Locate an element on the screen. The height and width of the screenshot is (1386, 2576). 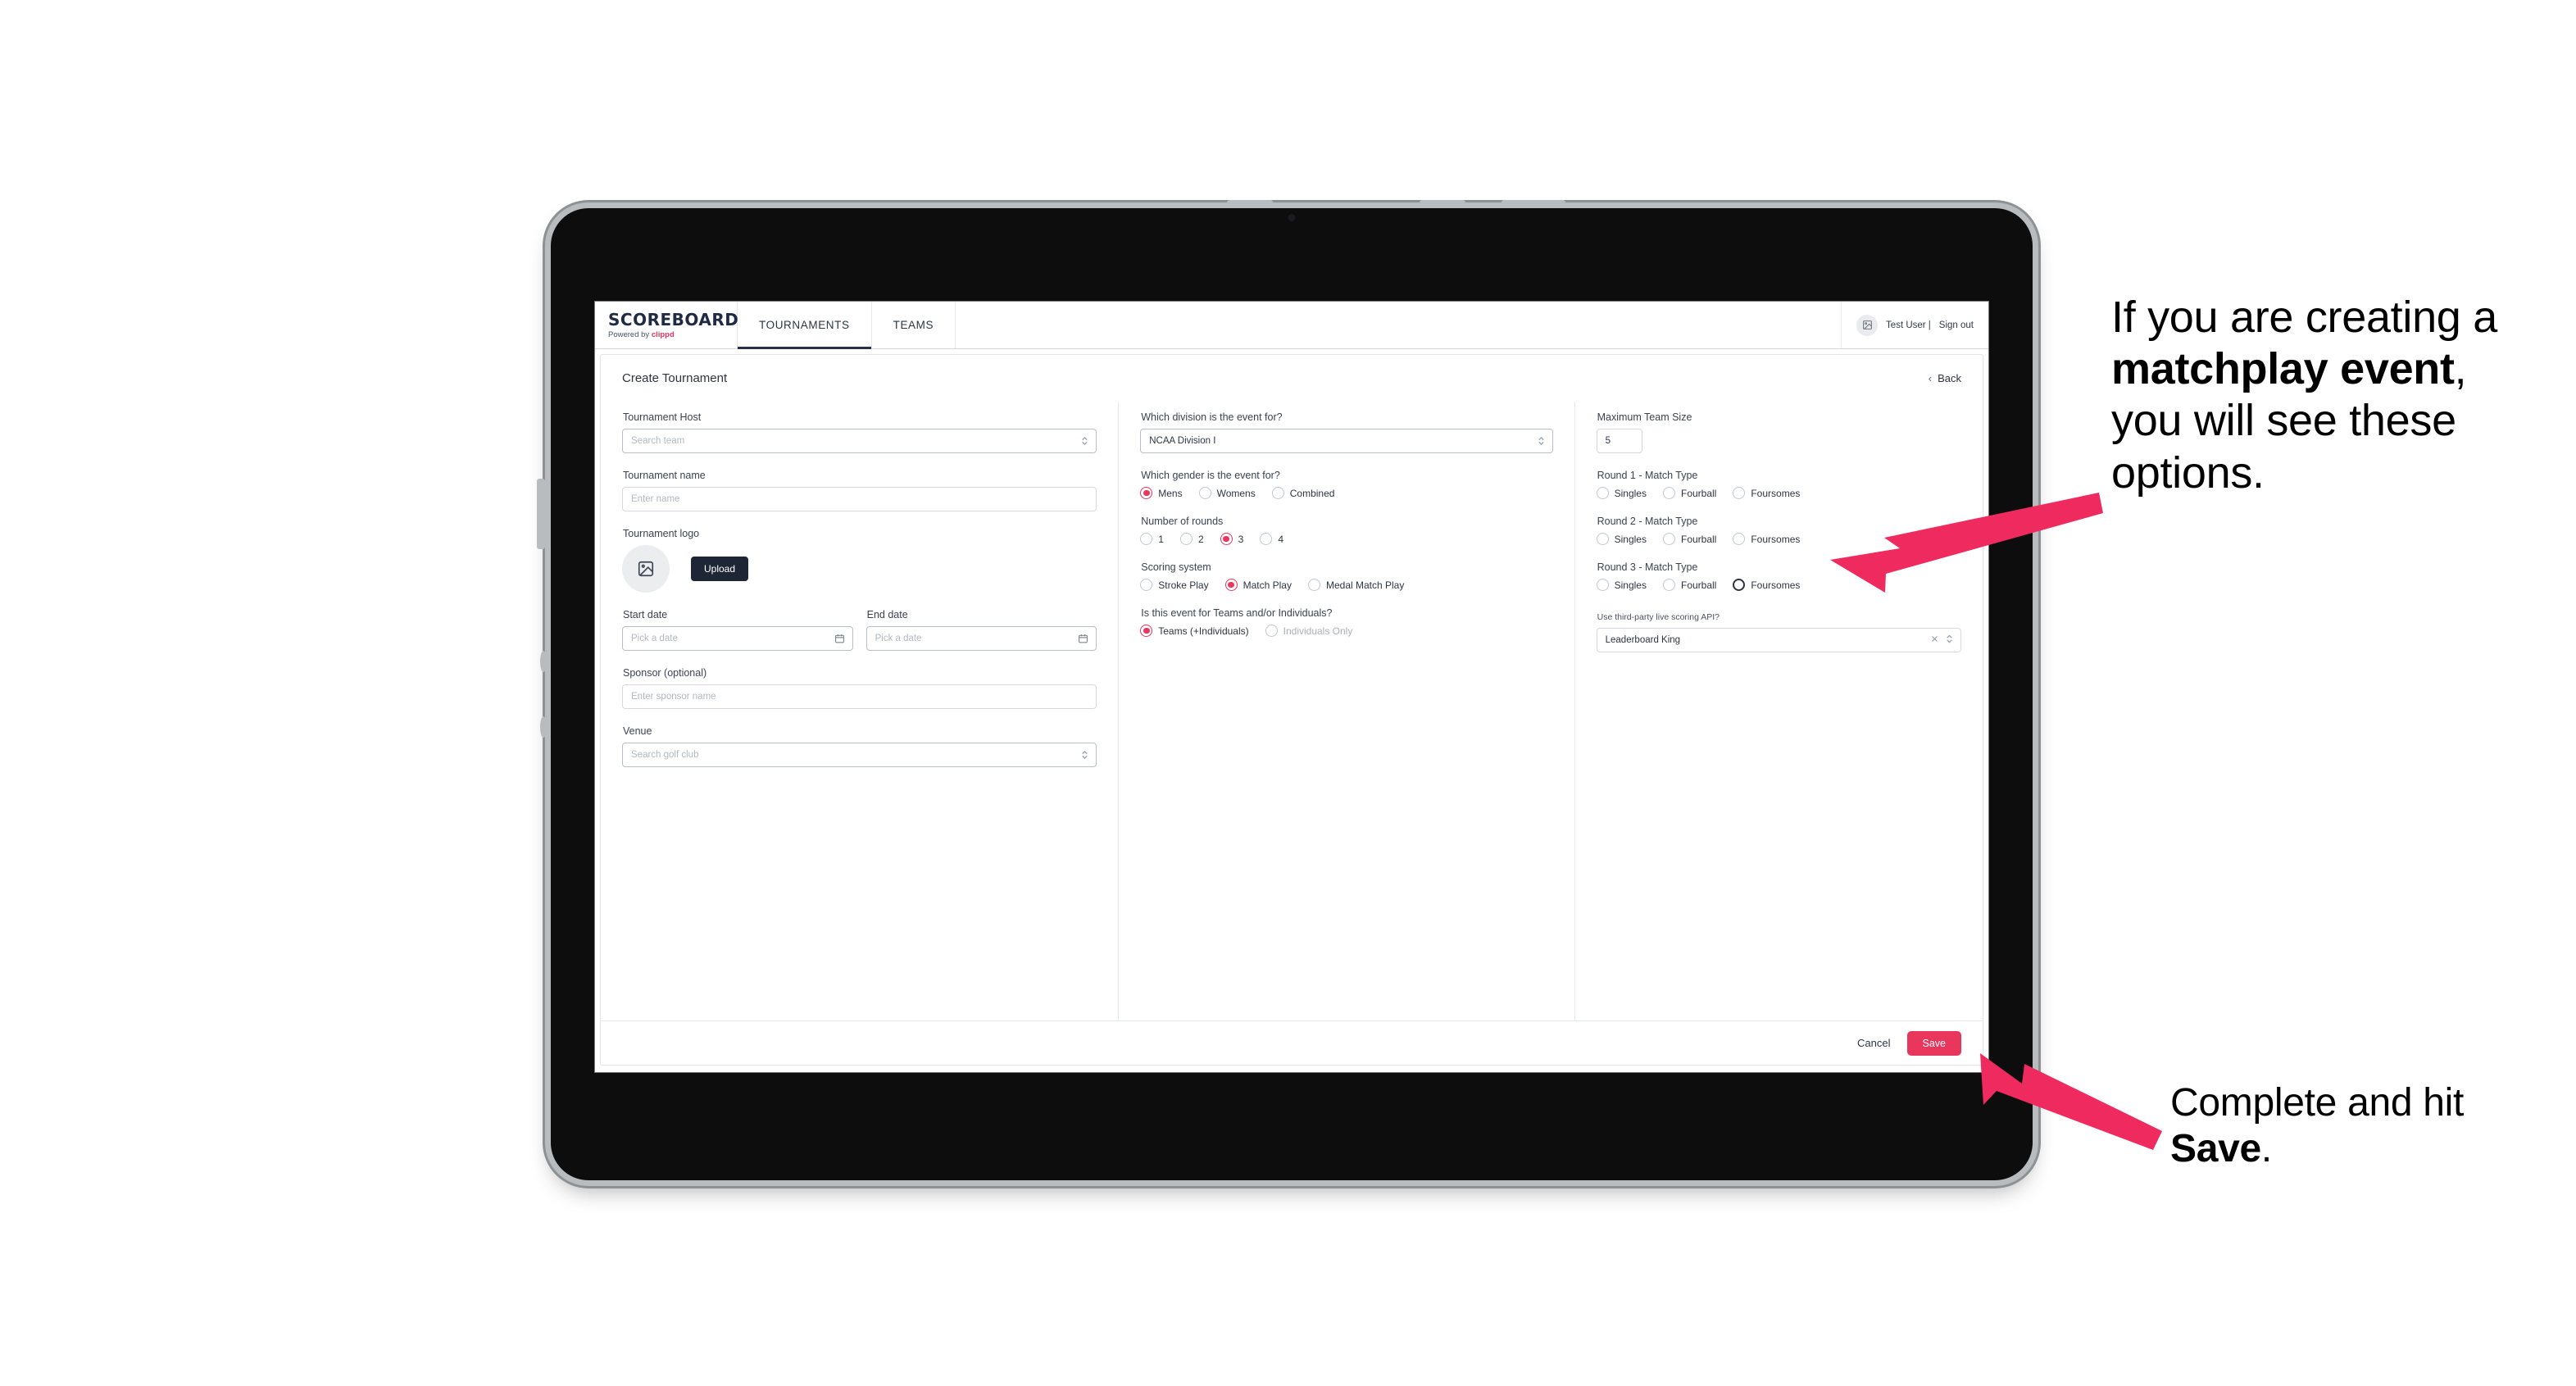
tournament-name-input: Enter name is located at coordinates (859, 499).